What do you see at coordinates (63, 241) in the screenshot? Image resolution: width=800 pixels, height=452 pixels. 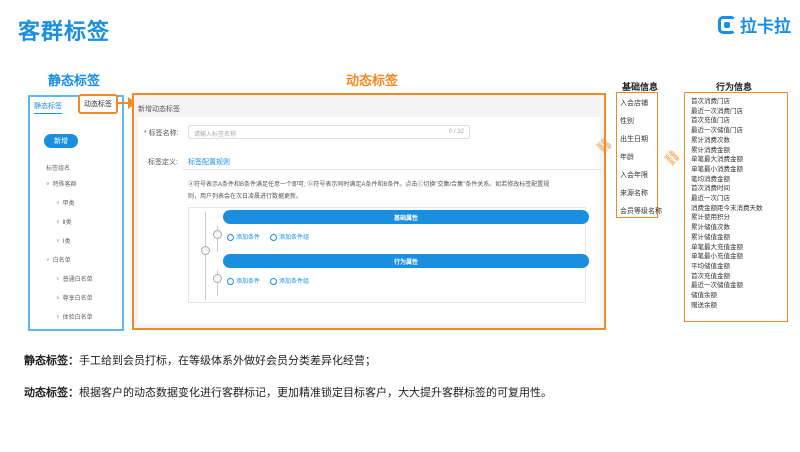 I see `tree-item-class-1: ∨ Ⅰ类` at bounding box center [63, 241].